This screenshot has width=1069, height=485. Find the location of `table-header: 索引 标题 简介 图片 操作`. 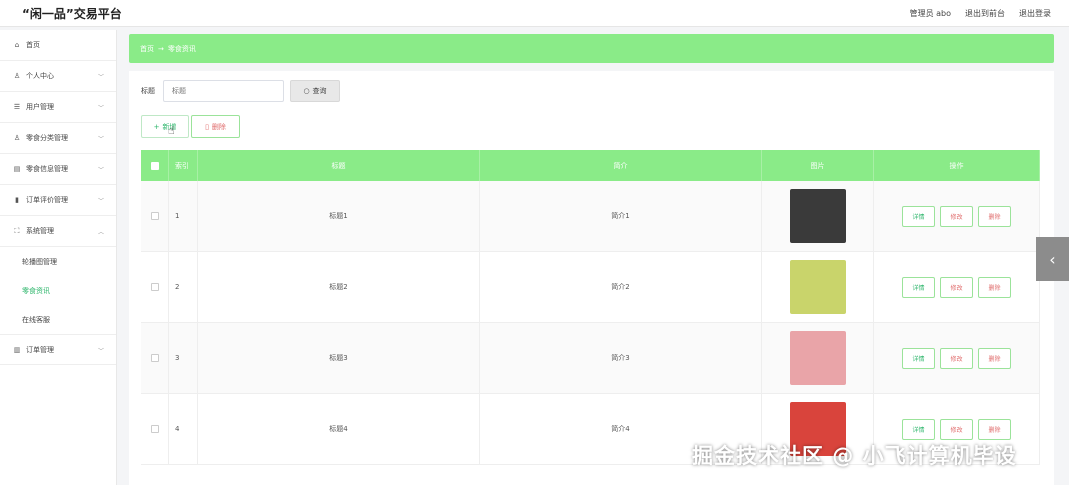

table-header: 索引 标题 简介 图片 操作 is located at coordinates (590, 165).